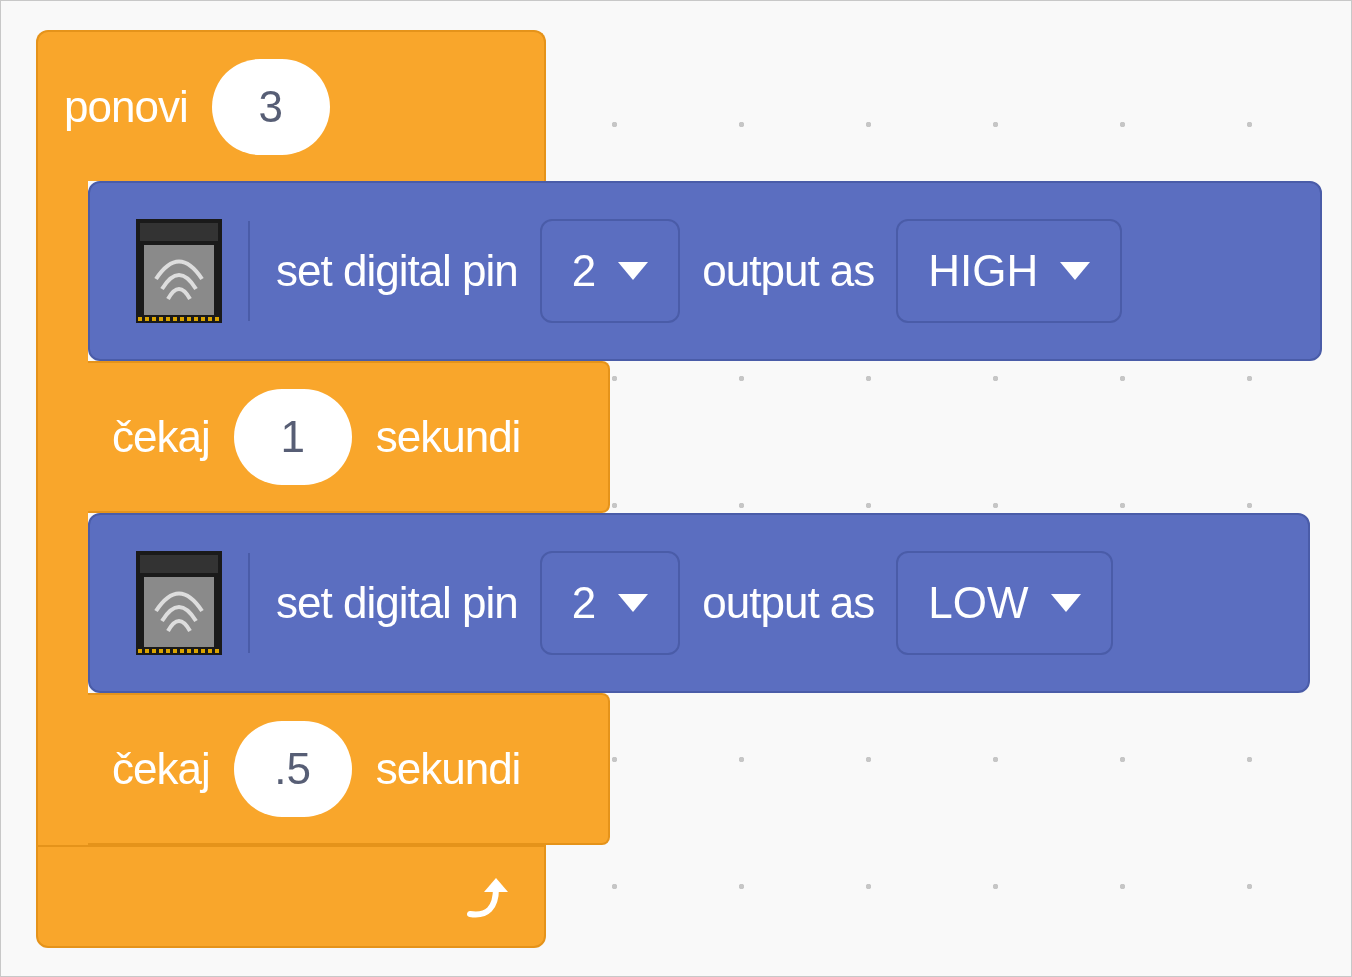  I want to click on level-dropdown: HIGH, so click(1009, 271).